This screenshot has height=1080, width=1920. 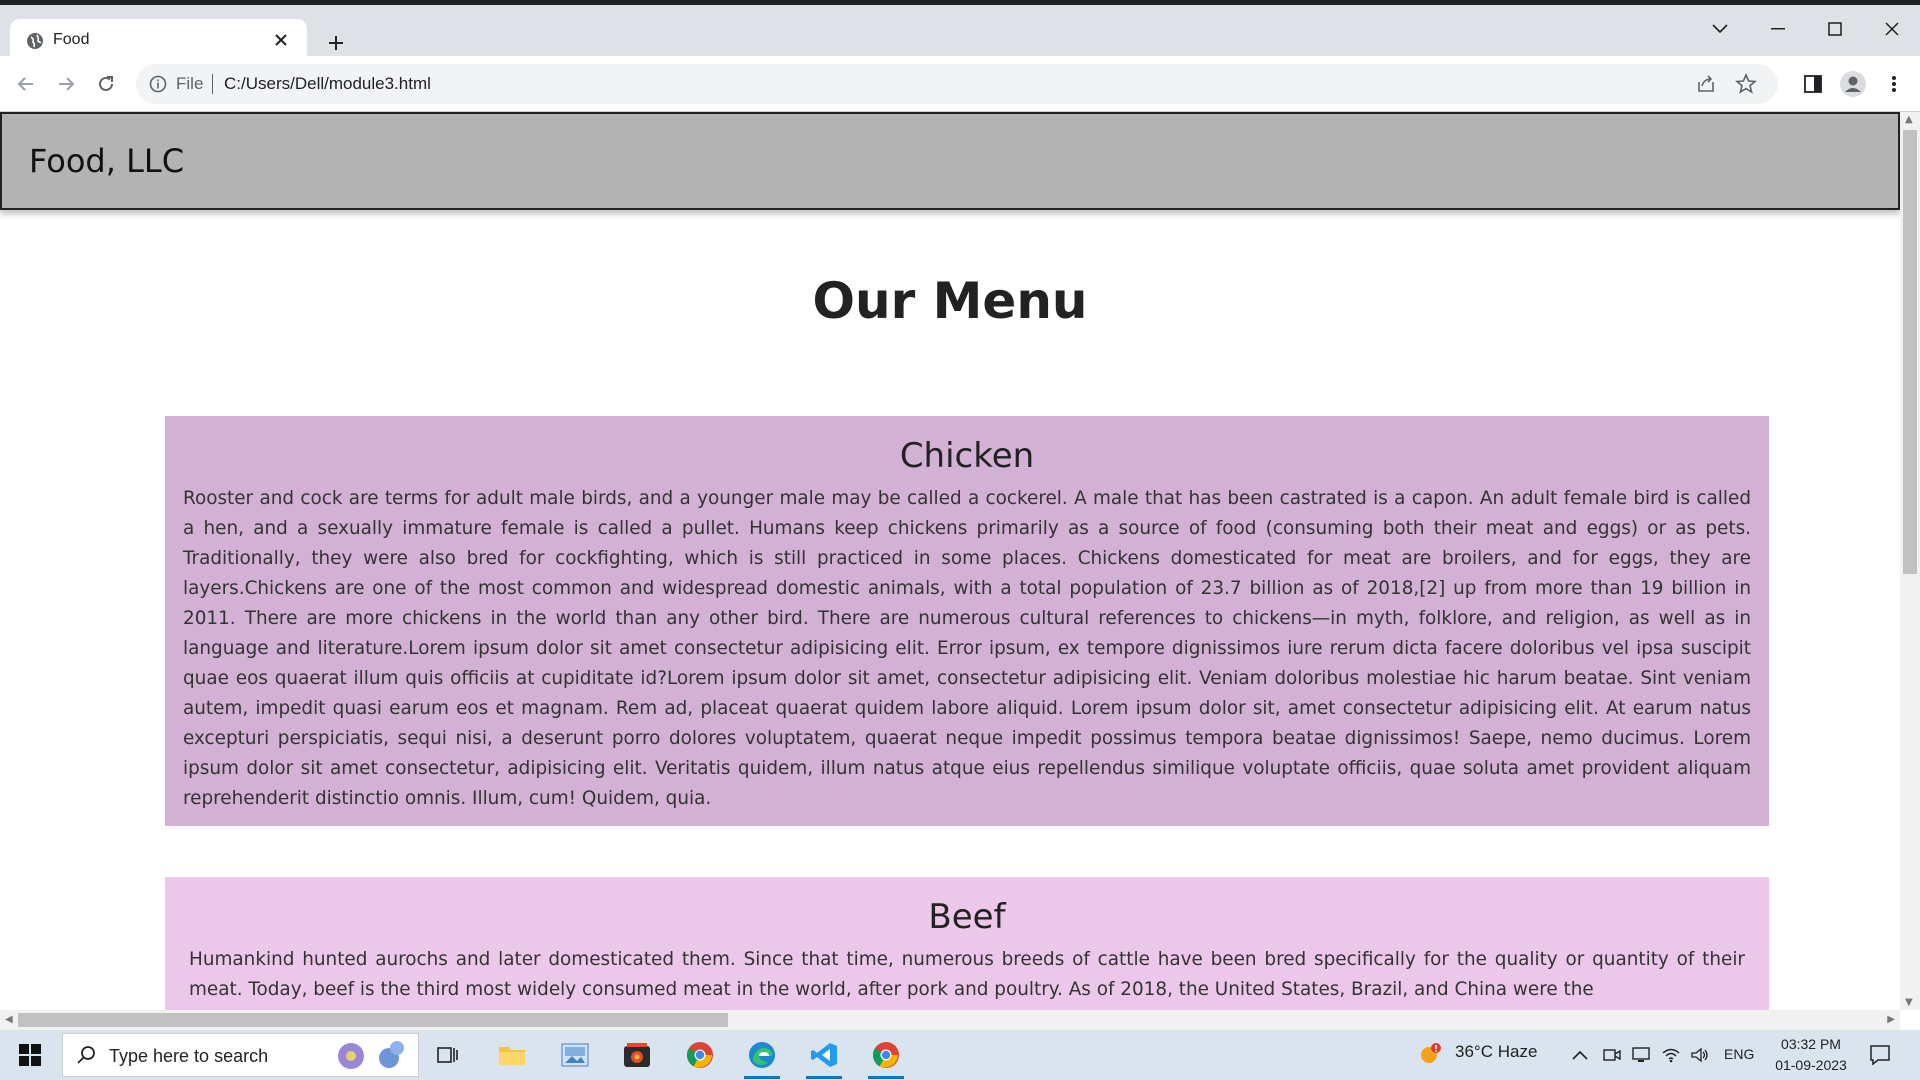 I want to click on browser-menu-icon, so click(x=1894, y=84).